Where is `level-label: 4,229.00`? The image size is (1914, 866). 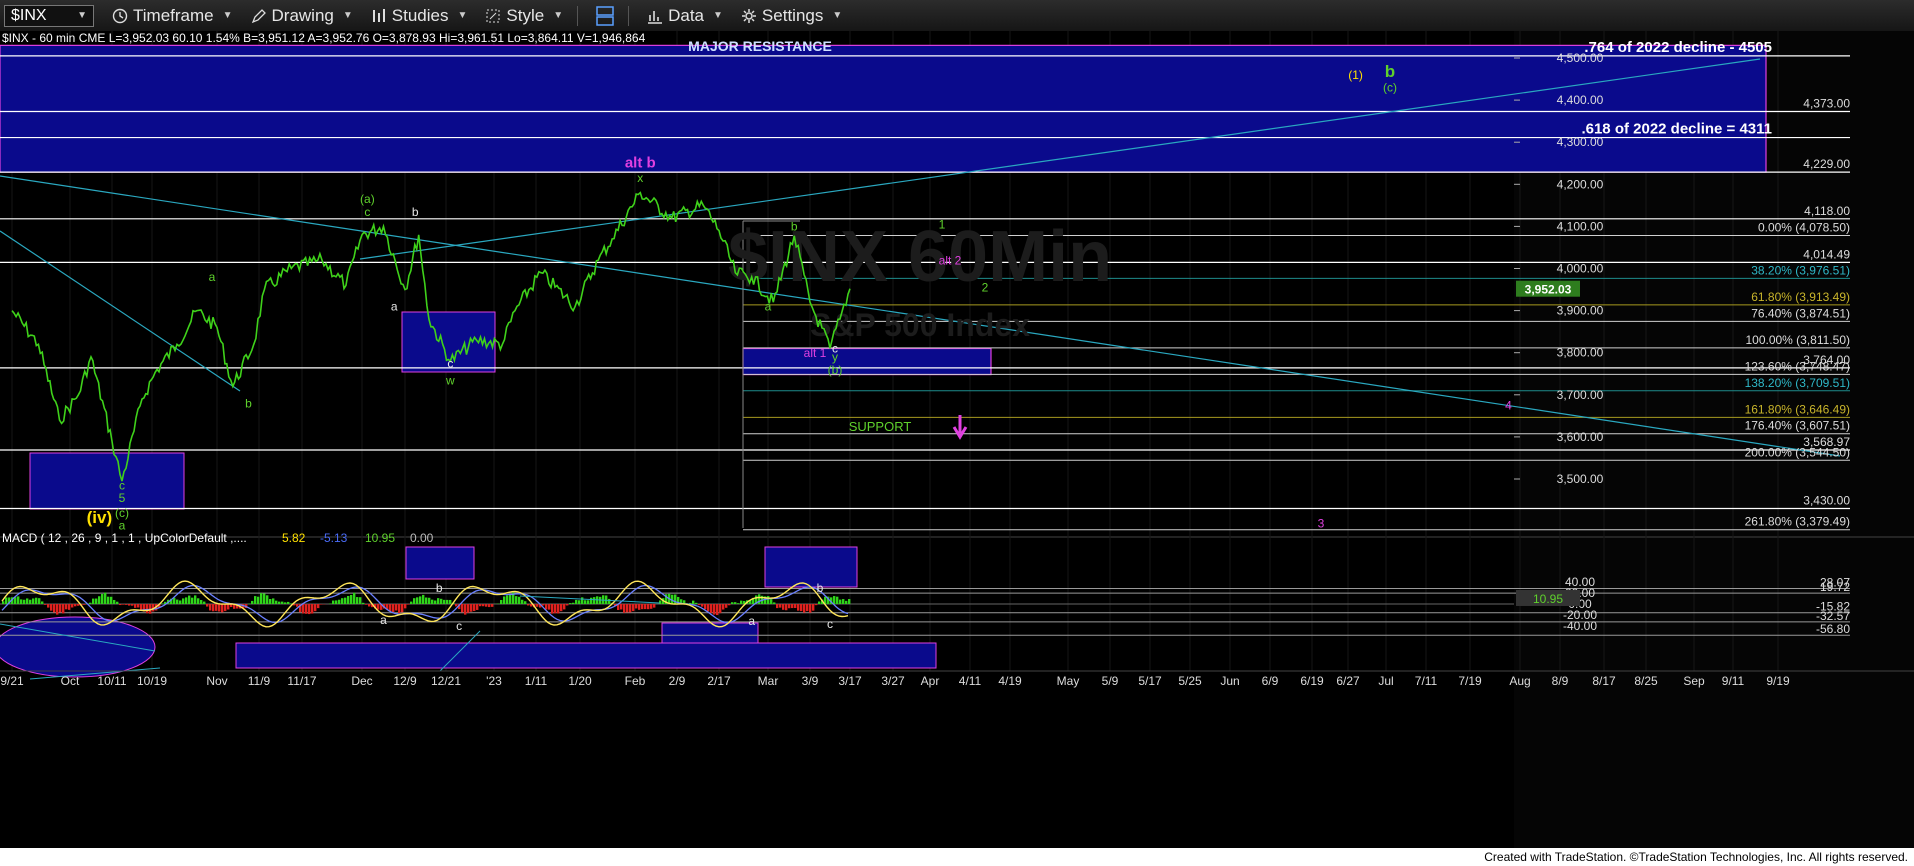
level-label: 4,229.00 is located at coordinates (1826, 164).